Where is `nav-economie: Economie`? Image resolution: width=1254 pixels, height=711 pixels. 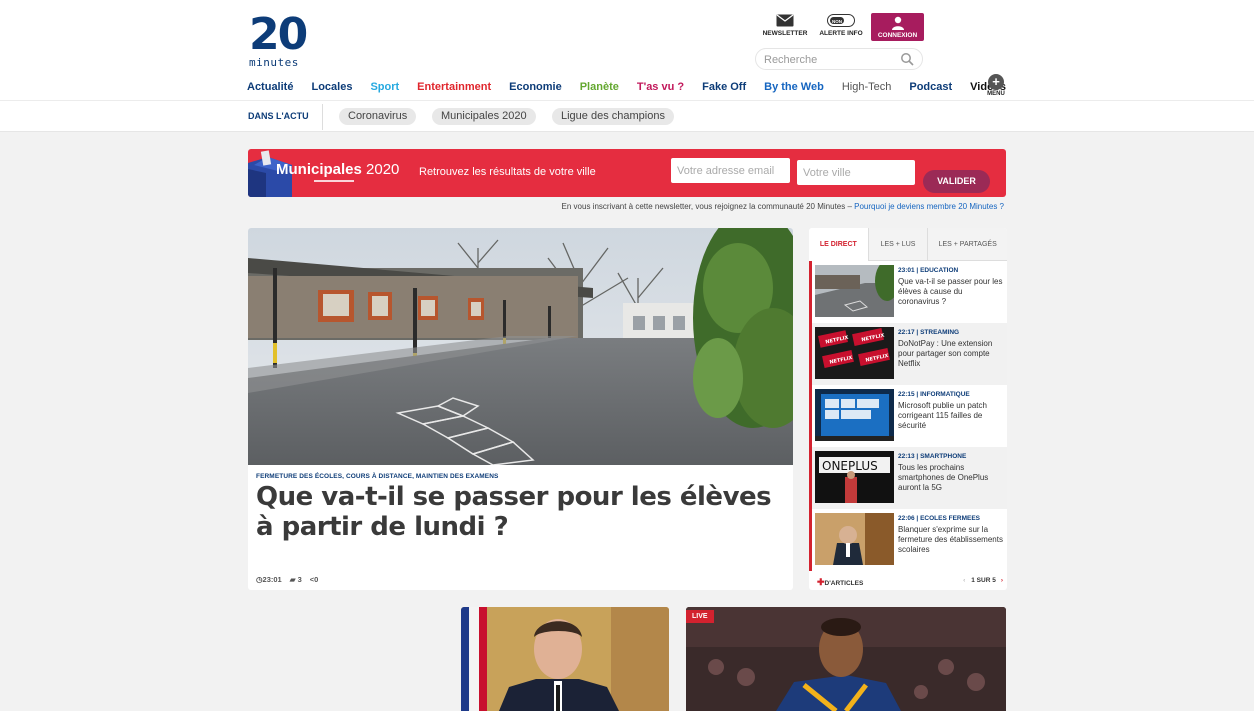
nav-economie: Economie is located at coordinates (535, 88).